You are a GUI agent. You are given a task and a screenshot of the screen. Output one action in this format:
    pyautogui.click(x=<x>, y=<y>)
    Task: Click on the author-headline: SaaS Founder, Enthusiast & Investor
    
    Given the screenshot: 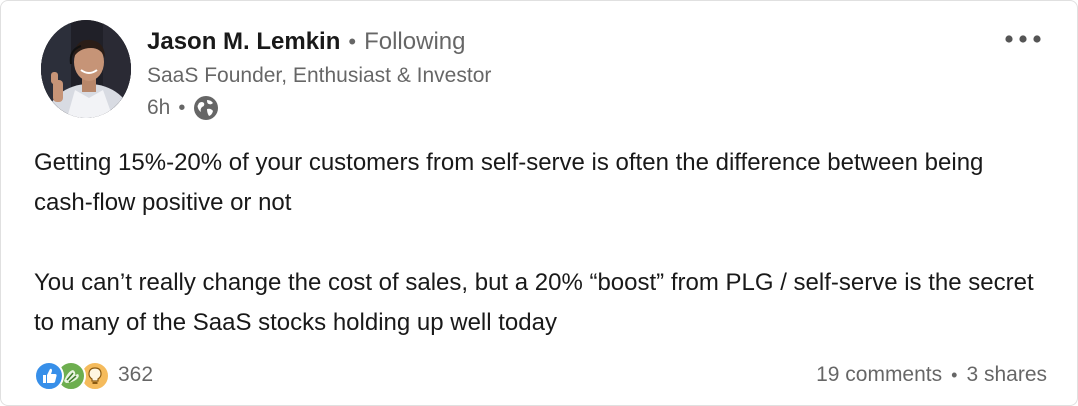 What is the action you would take?
    pyautogui.click(x=319, y=75)
    